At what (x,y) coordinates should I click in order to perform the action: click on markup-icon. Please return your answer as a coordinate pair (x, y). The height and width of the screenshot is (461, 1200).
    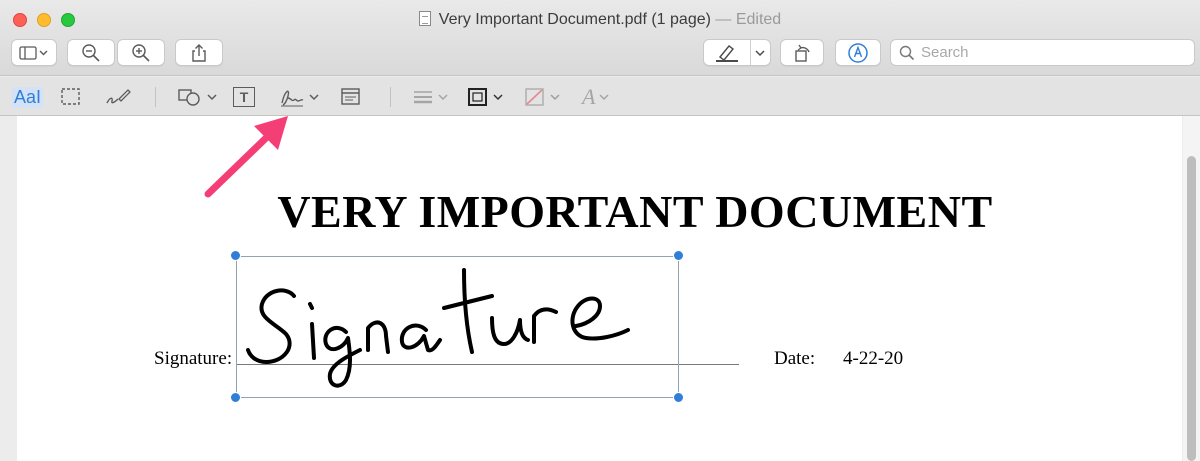
    Looking at the image, I should click on (858, 52).